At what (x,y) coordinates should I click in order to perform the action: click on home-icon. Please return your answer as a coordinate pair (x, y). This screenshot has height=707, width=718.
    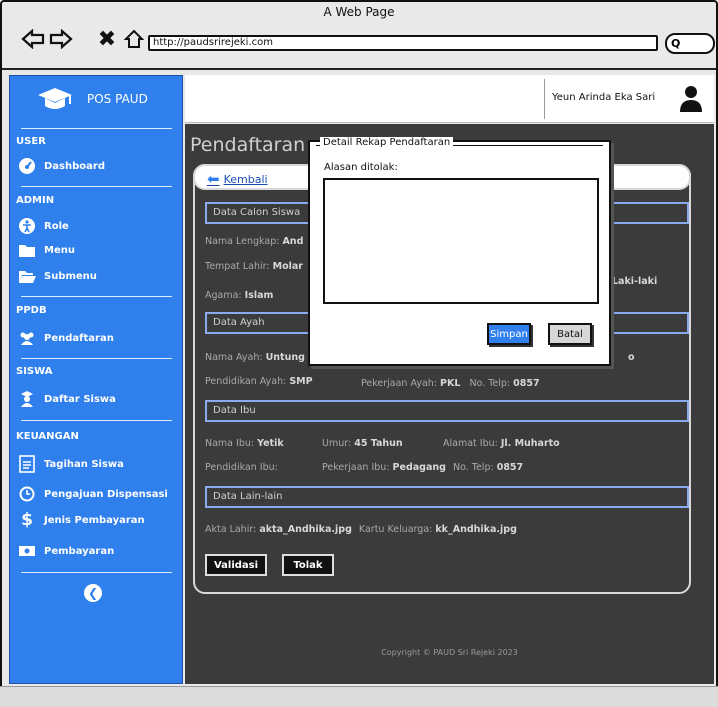
    Looking at the image, I should click on (134, 39).